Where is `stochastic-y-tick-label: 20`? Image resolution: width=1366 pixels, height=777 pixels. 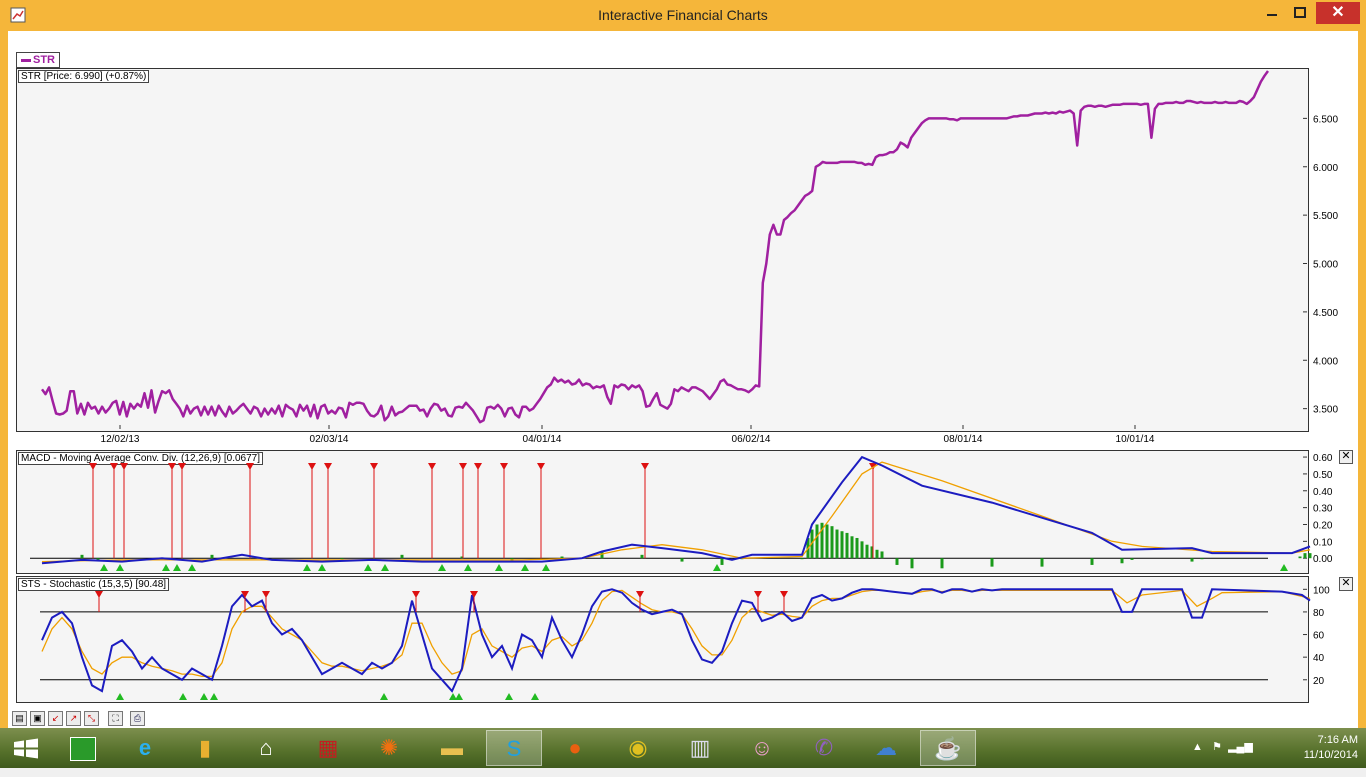
stochastic-y-tick-label: 20 is located at coordinates (1319, 681).